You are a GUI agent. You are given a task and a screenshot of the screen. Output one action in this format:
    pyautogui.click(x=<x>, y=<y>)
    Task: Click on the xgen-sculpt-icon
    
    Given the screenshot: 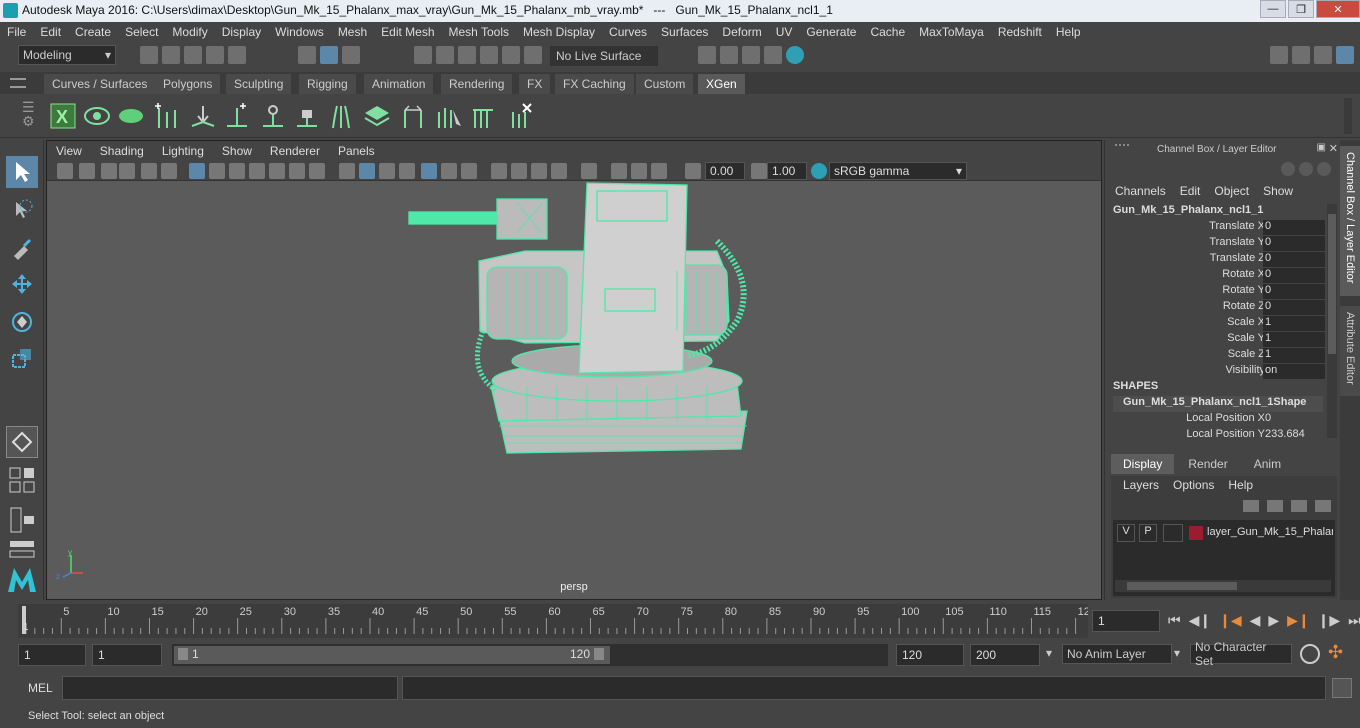 What is the action you would take?
    pyautogui.click(x=413, y=116)
    